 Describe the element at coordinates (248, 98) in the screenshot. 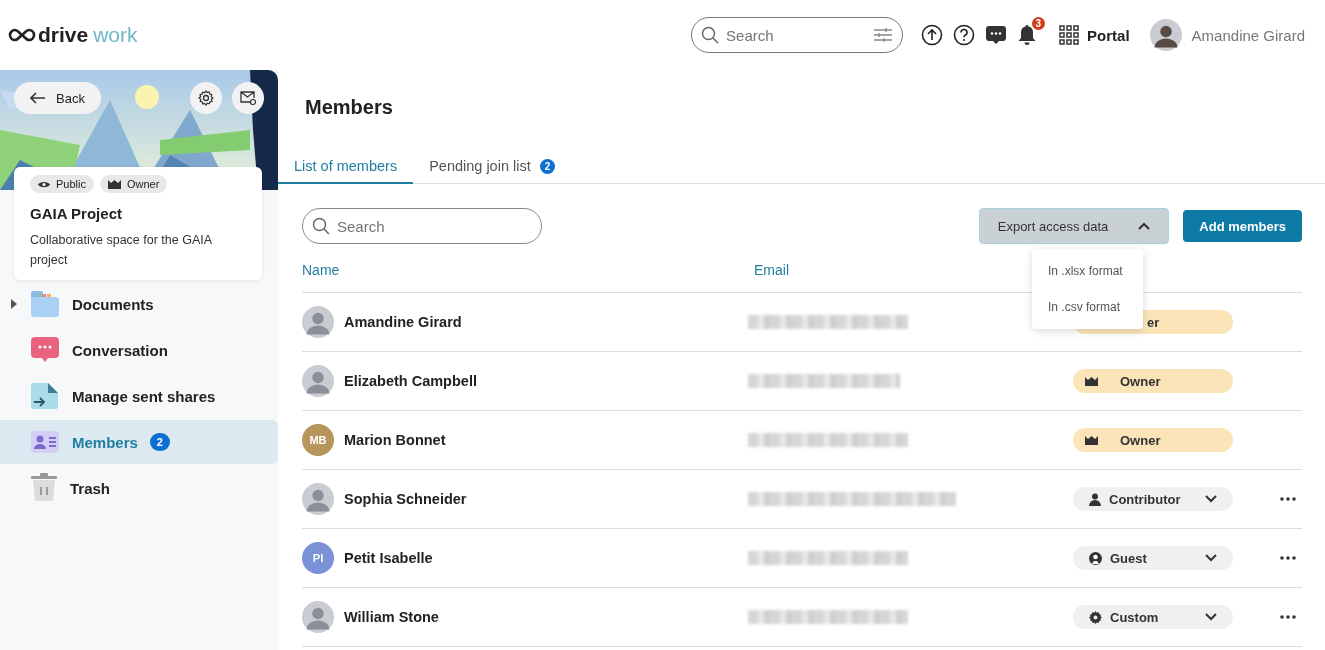

I see `mail-icon` at that location.